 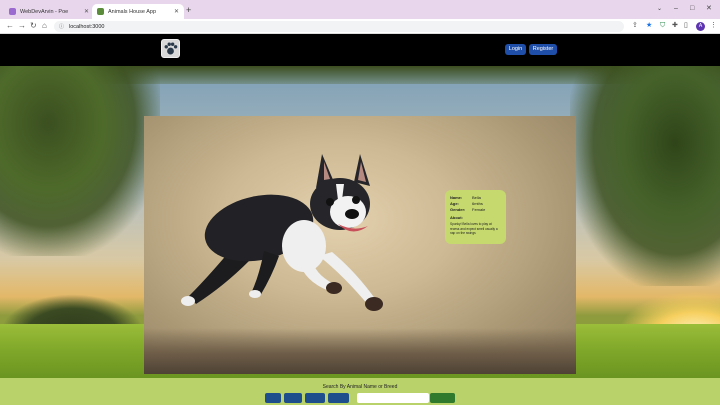 I want to click on address-bar: ⓘ localhost:3000, so click(x=339, y=26).